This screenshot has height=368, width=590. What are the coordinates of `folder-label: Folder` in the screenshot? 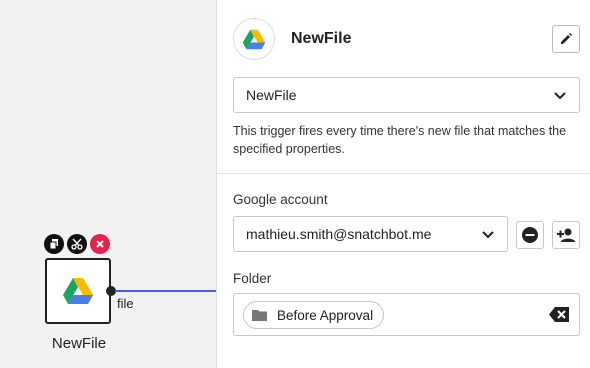 It's located at (252, 278).